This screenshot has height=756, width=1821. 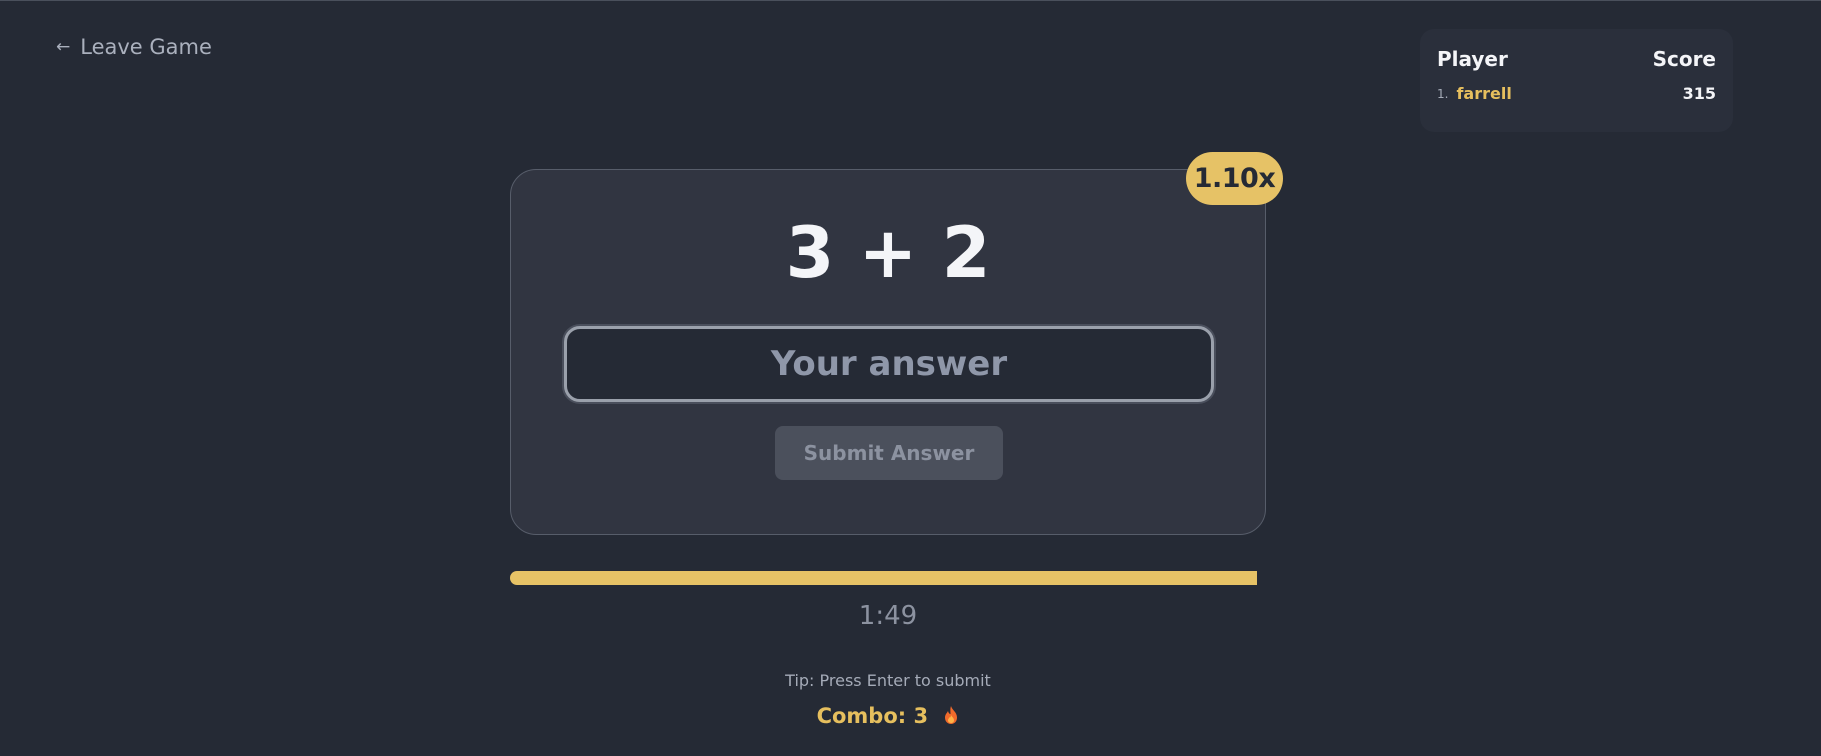 I want to click on player-column-header: Player, so click(x=1472, y=59).